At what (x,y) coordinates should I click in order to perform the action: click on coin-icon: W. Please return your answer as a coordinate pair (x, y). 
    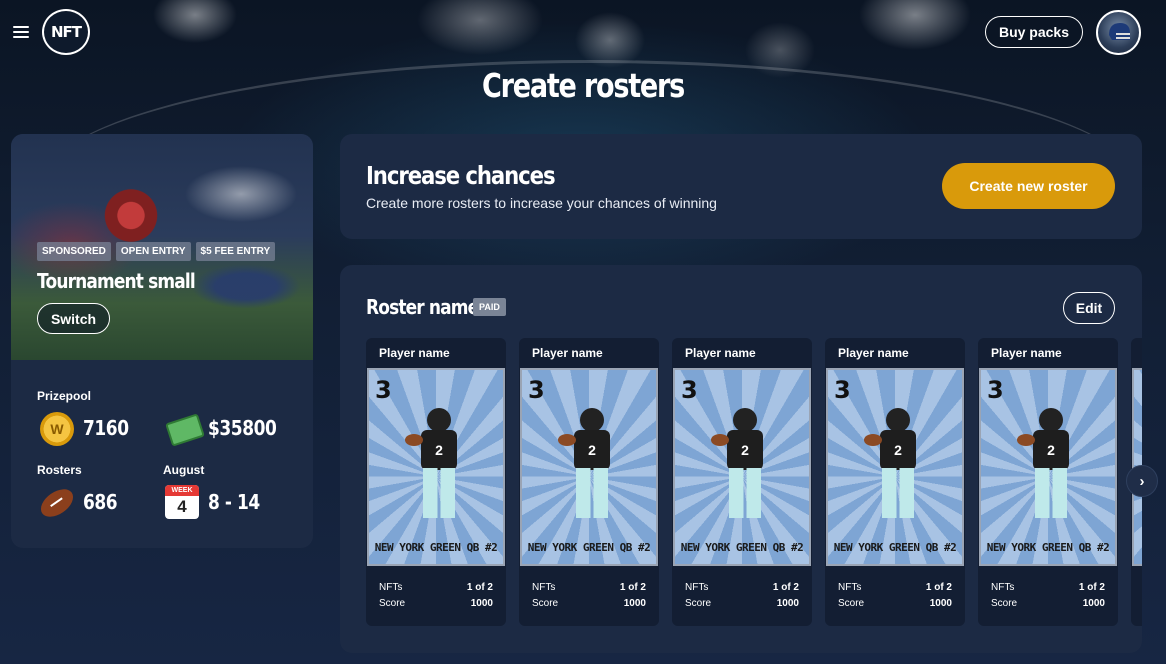
    Looking at the image, I should click on (57, 429).